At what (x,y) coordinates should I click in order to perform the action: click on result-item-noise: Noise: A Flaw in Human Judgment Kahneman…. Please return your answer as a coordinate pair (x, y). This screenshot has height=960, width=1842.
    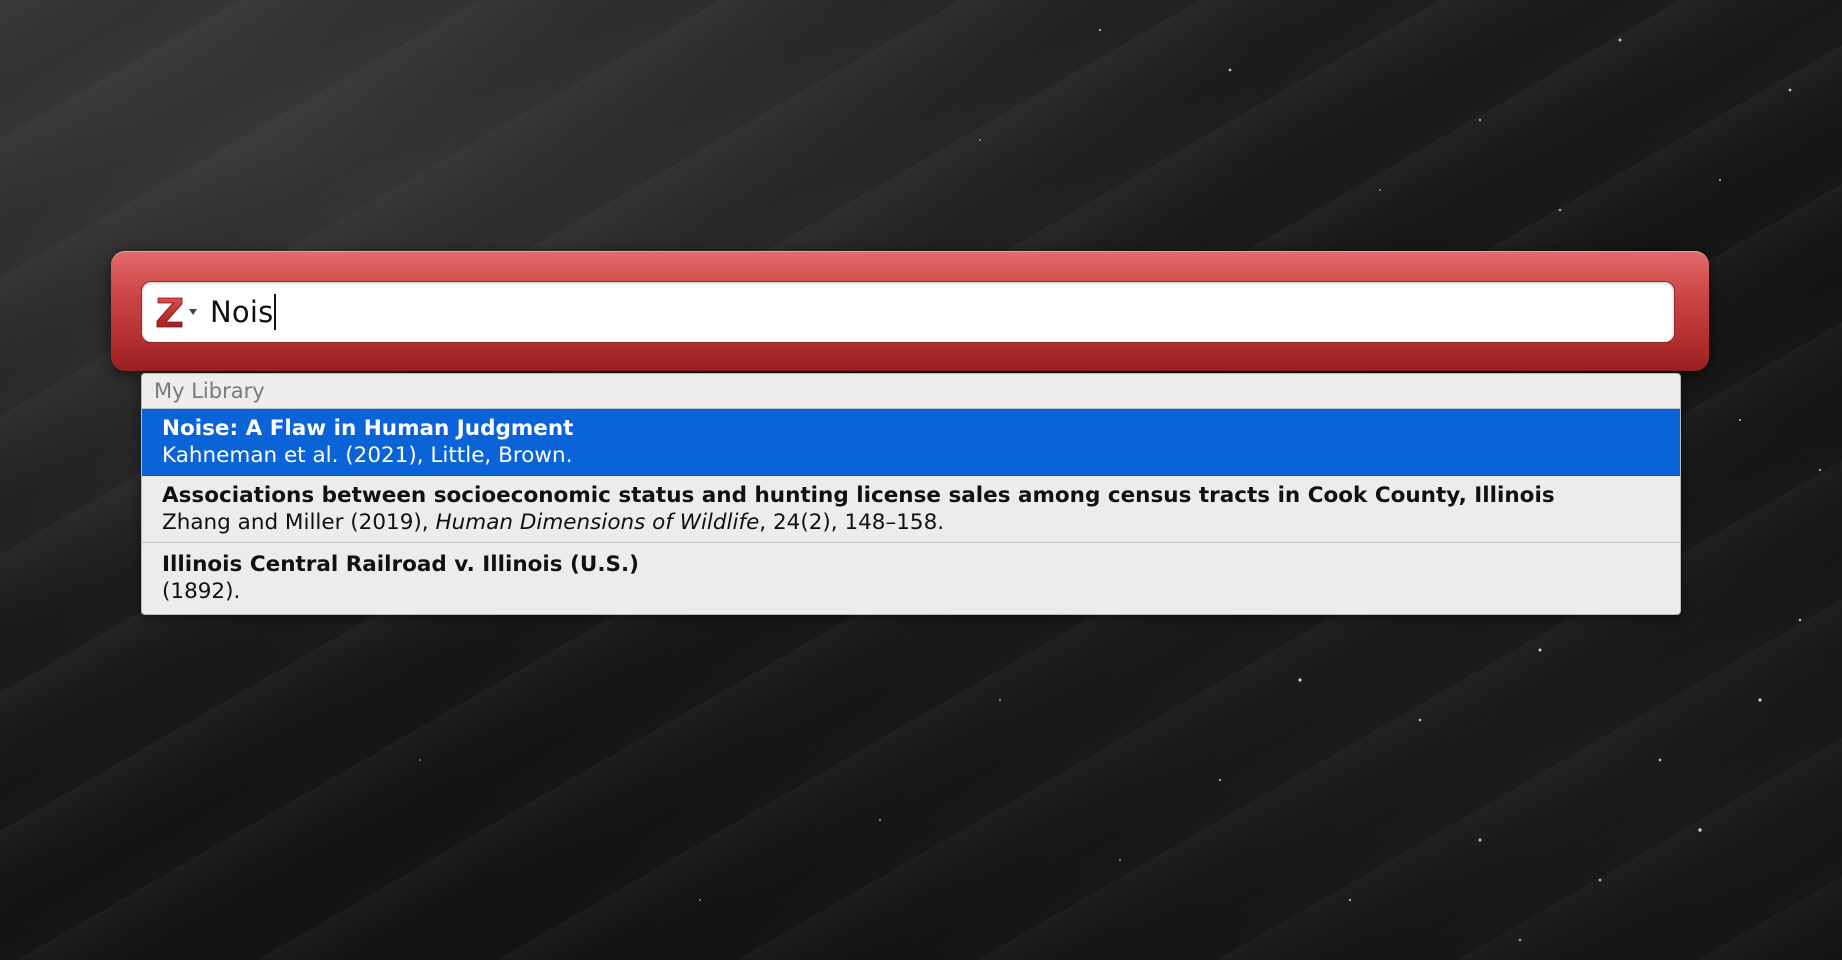
    Looking at the image, I should click on (911, 442).